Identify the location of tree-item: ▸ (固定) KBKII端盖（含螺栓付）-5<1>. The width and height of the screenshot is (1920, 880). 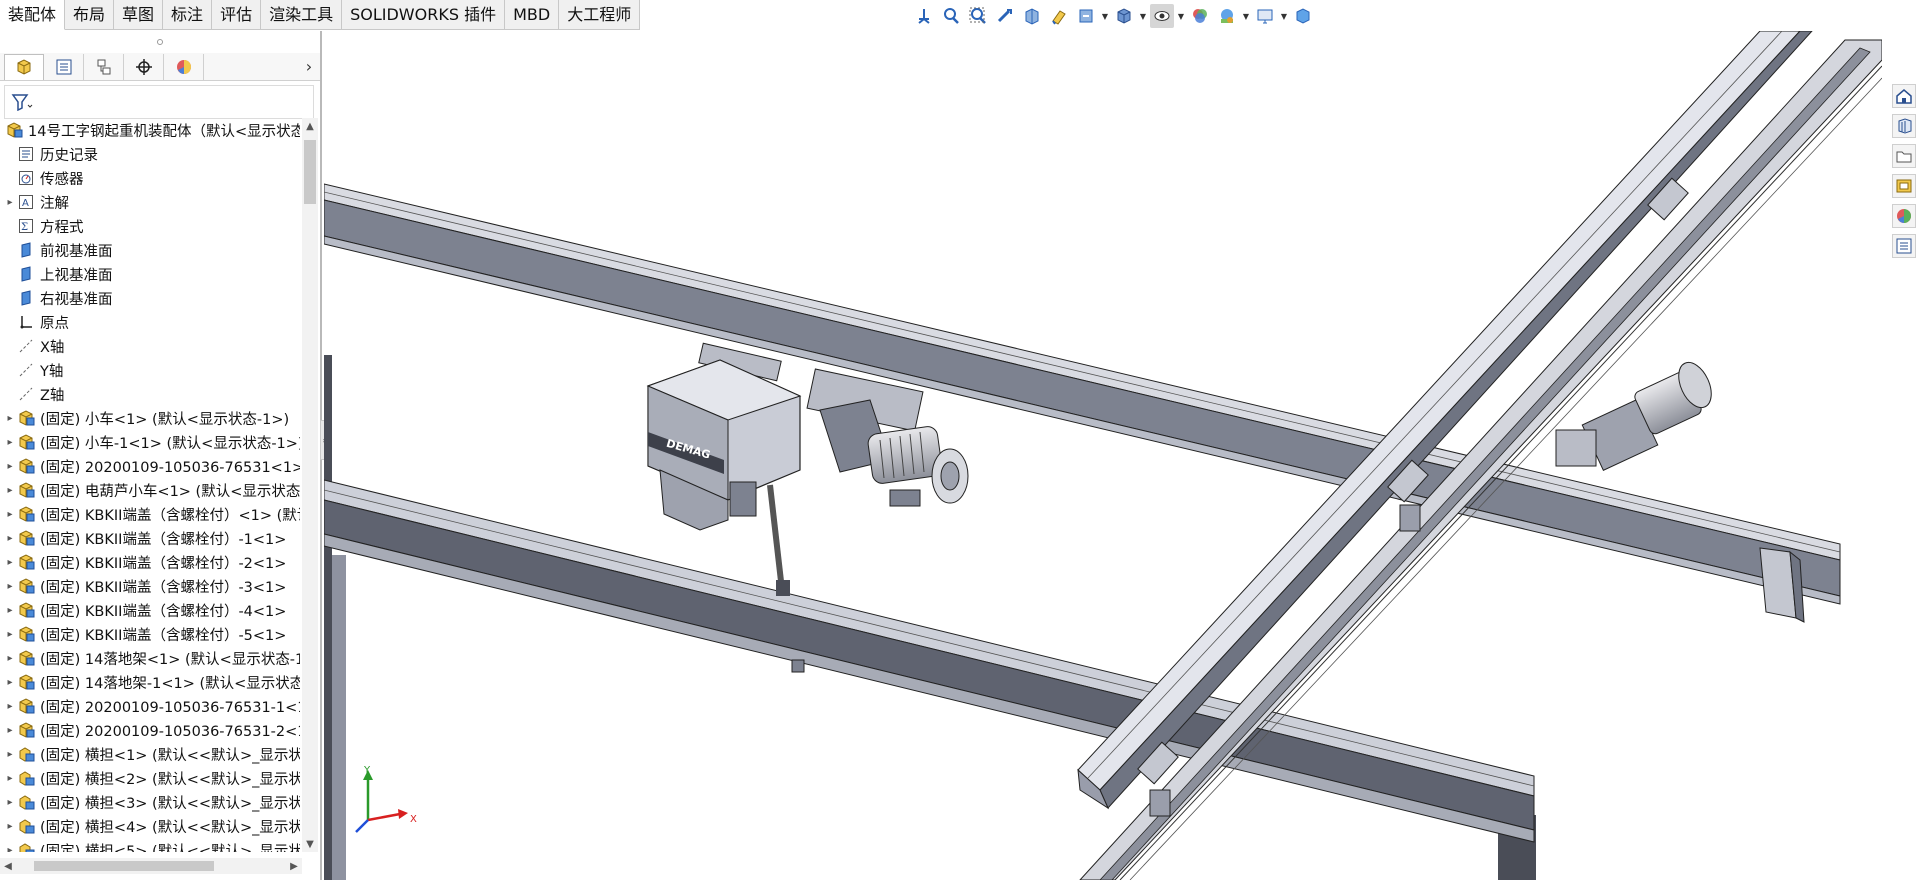
(150, 634).